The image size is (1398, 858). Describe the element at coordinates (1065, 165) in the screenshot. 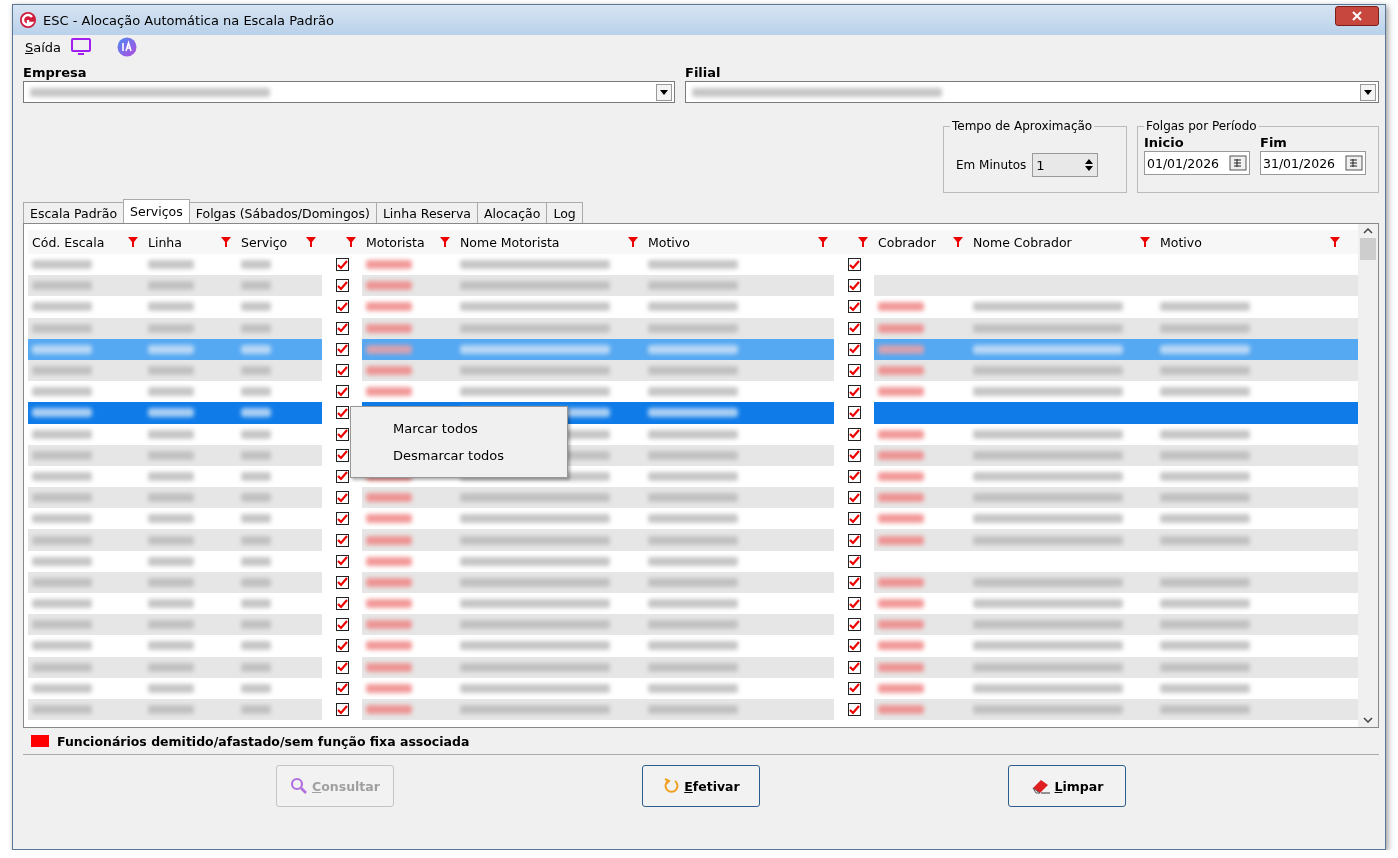

I see `minutes-spinner: 1` at that location.